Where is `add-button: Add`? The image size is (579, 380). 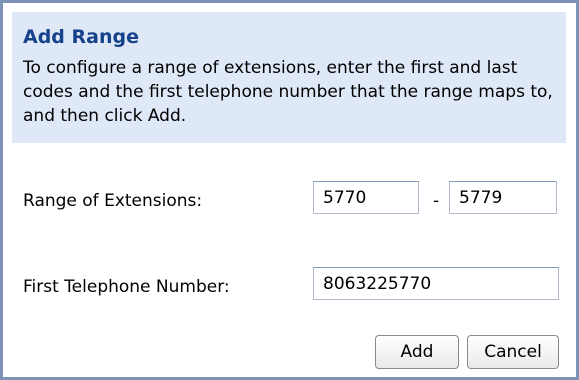 add-button: Add is located at coordinates (417, 352).